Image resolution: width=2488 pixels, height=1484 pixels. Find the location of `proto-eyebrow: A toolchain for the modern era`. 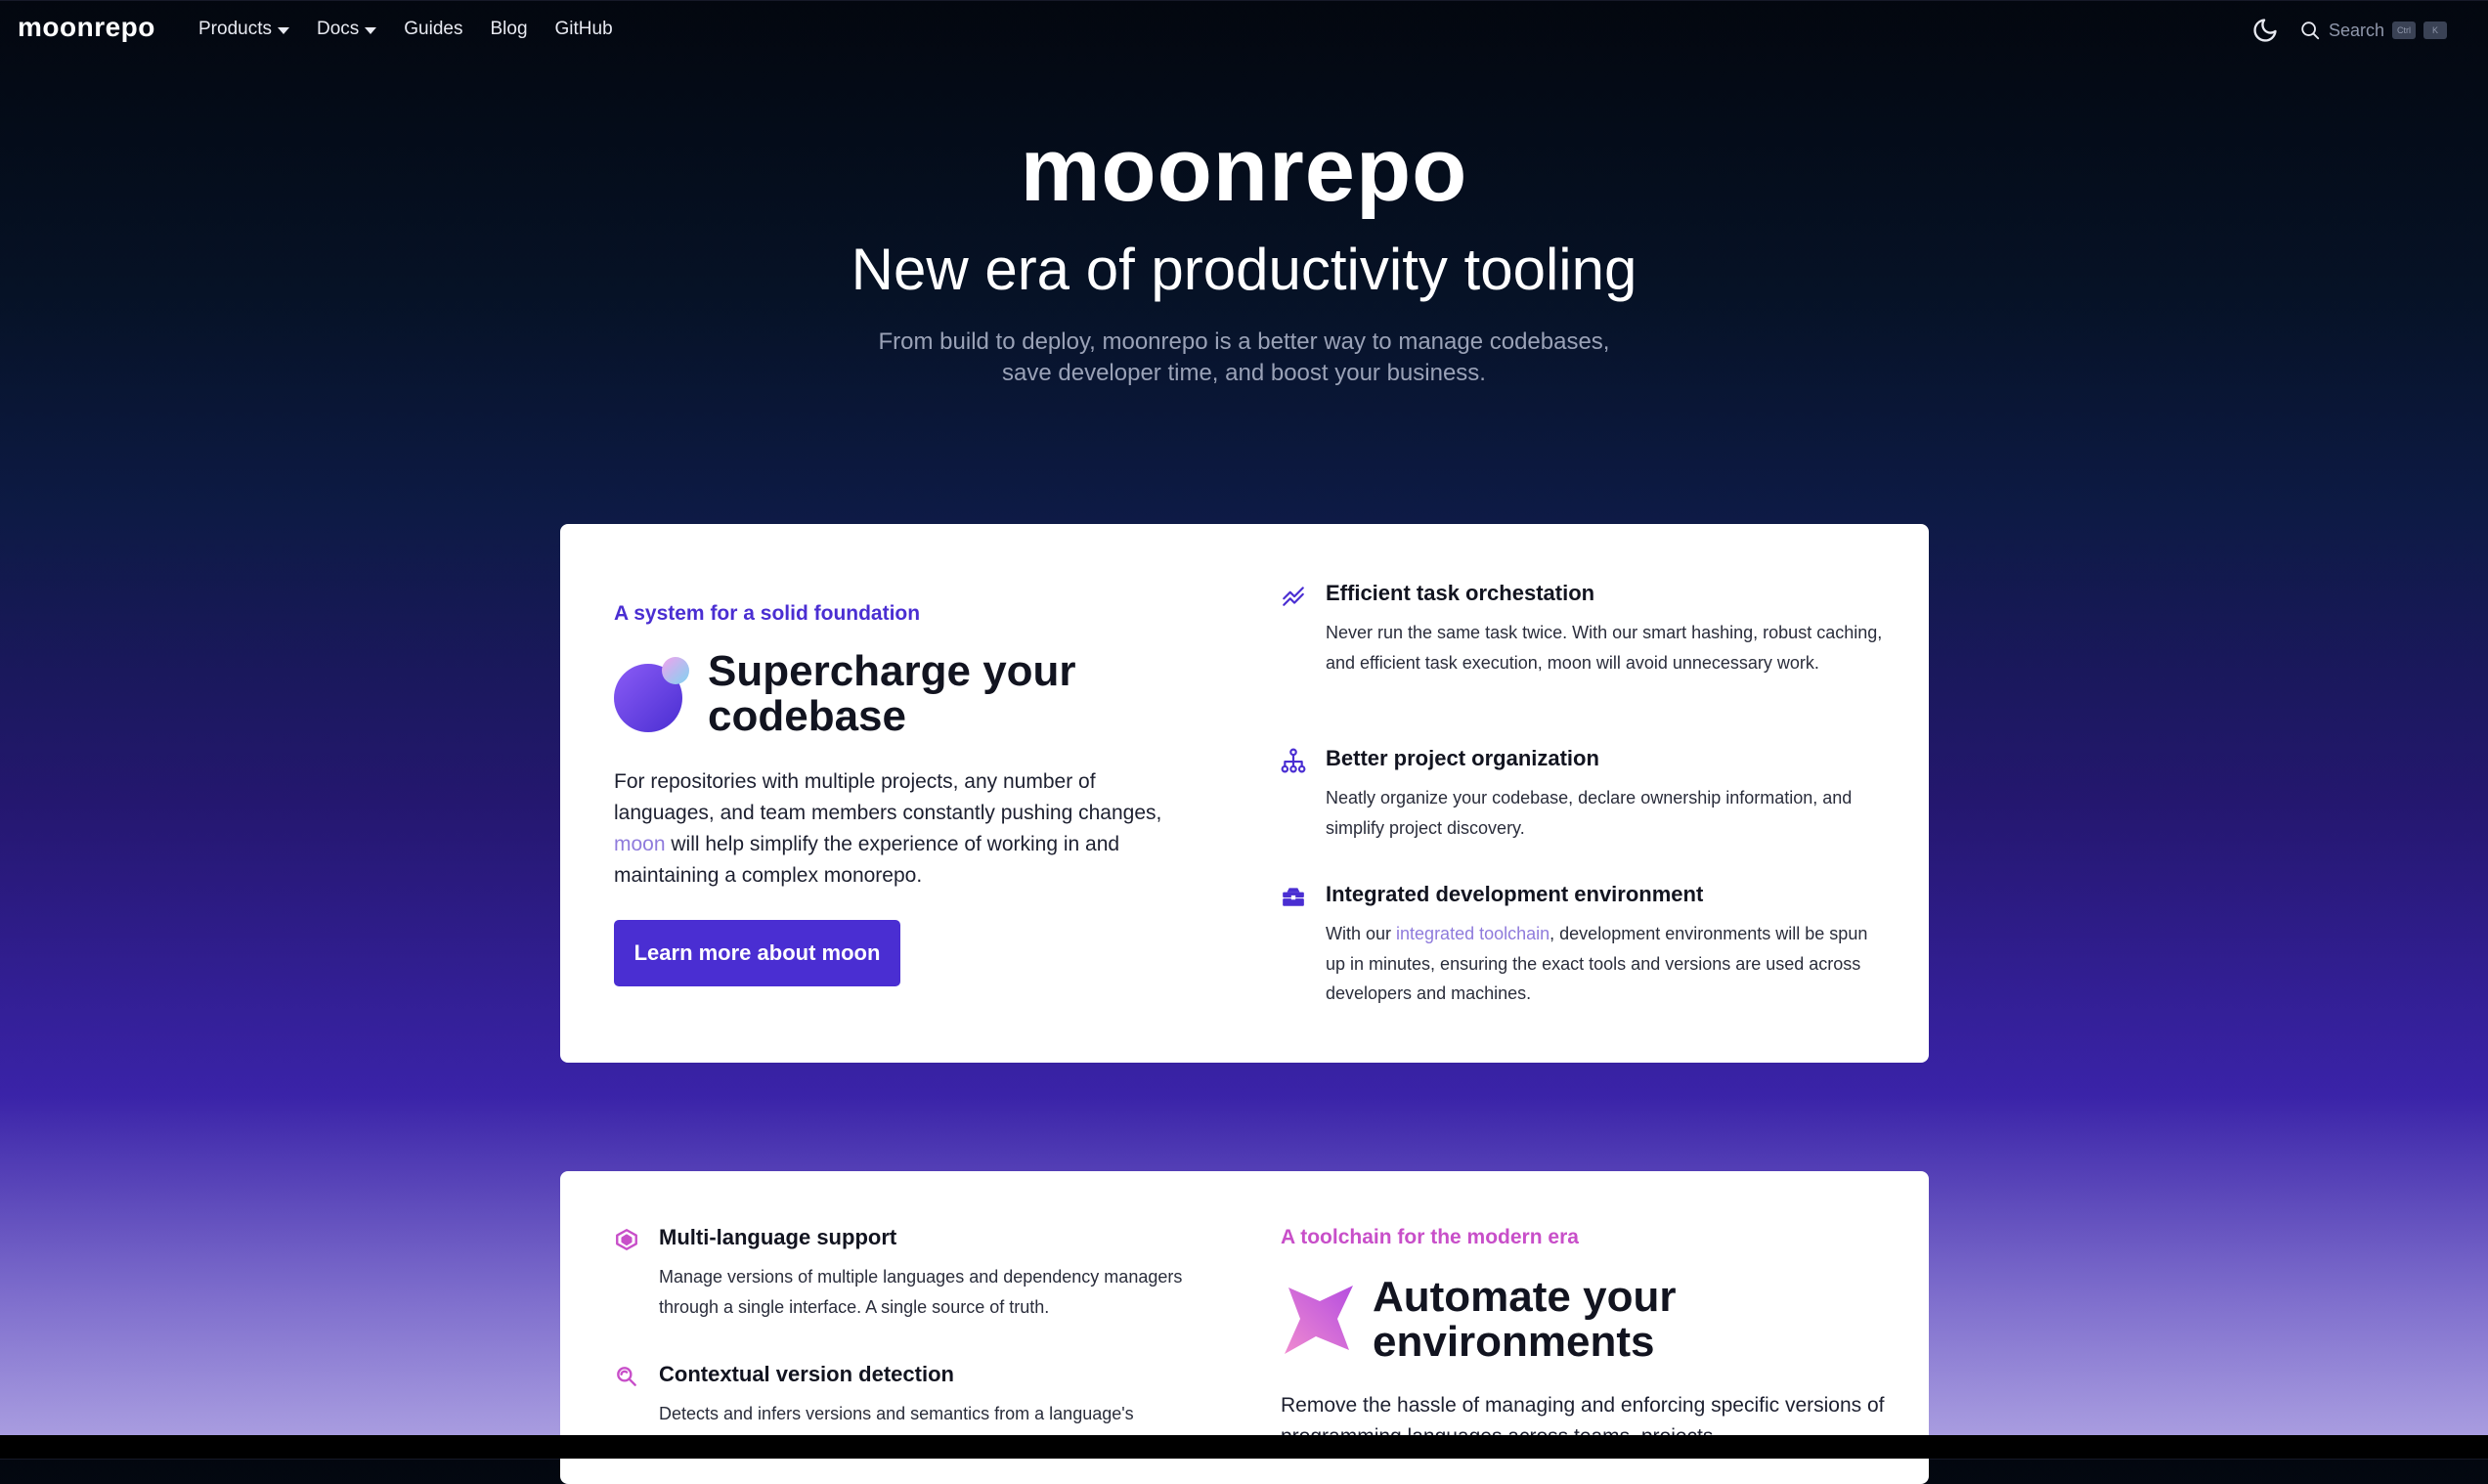

proto-eyebrow: A toolchain for the modern era is located at coordinates (1430, 1237).